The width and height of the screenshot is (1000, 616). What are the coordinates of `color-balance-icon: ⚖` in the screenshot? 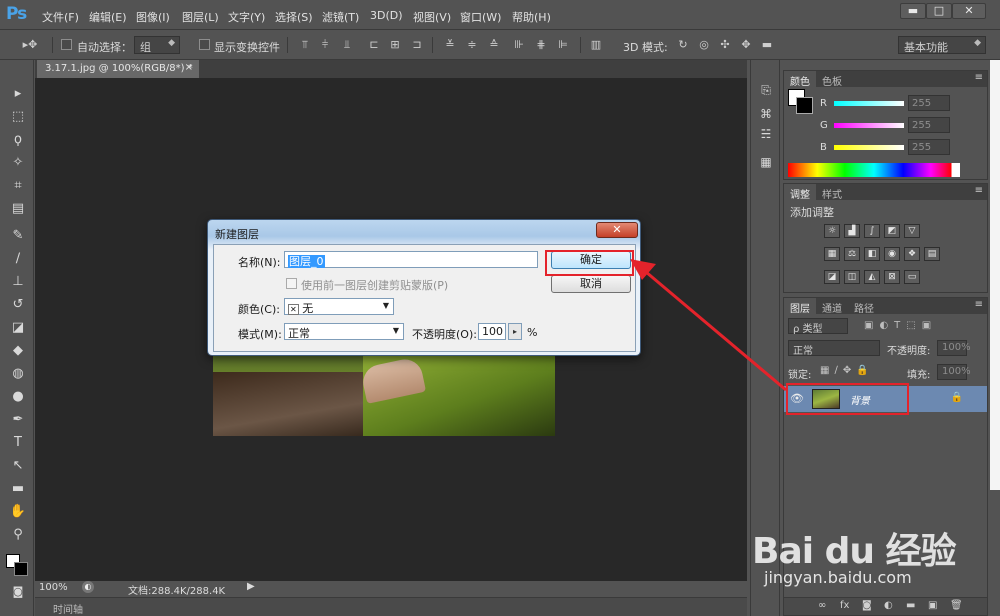 It's located at (852, 254).